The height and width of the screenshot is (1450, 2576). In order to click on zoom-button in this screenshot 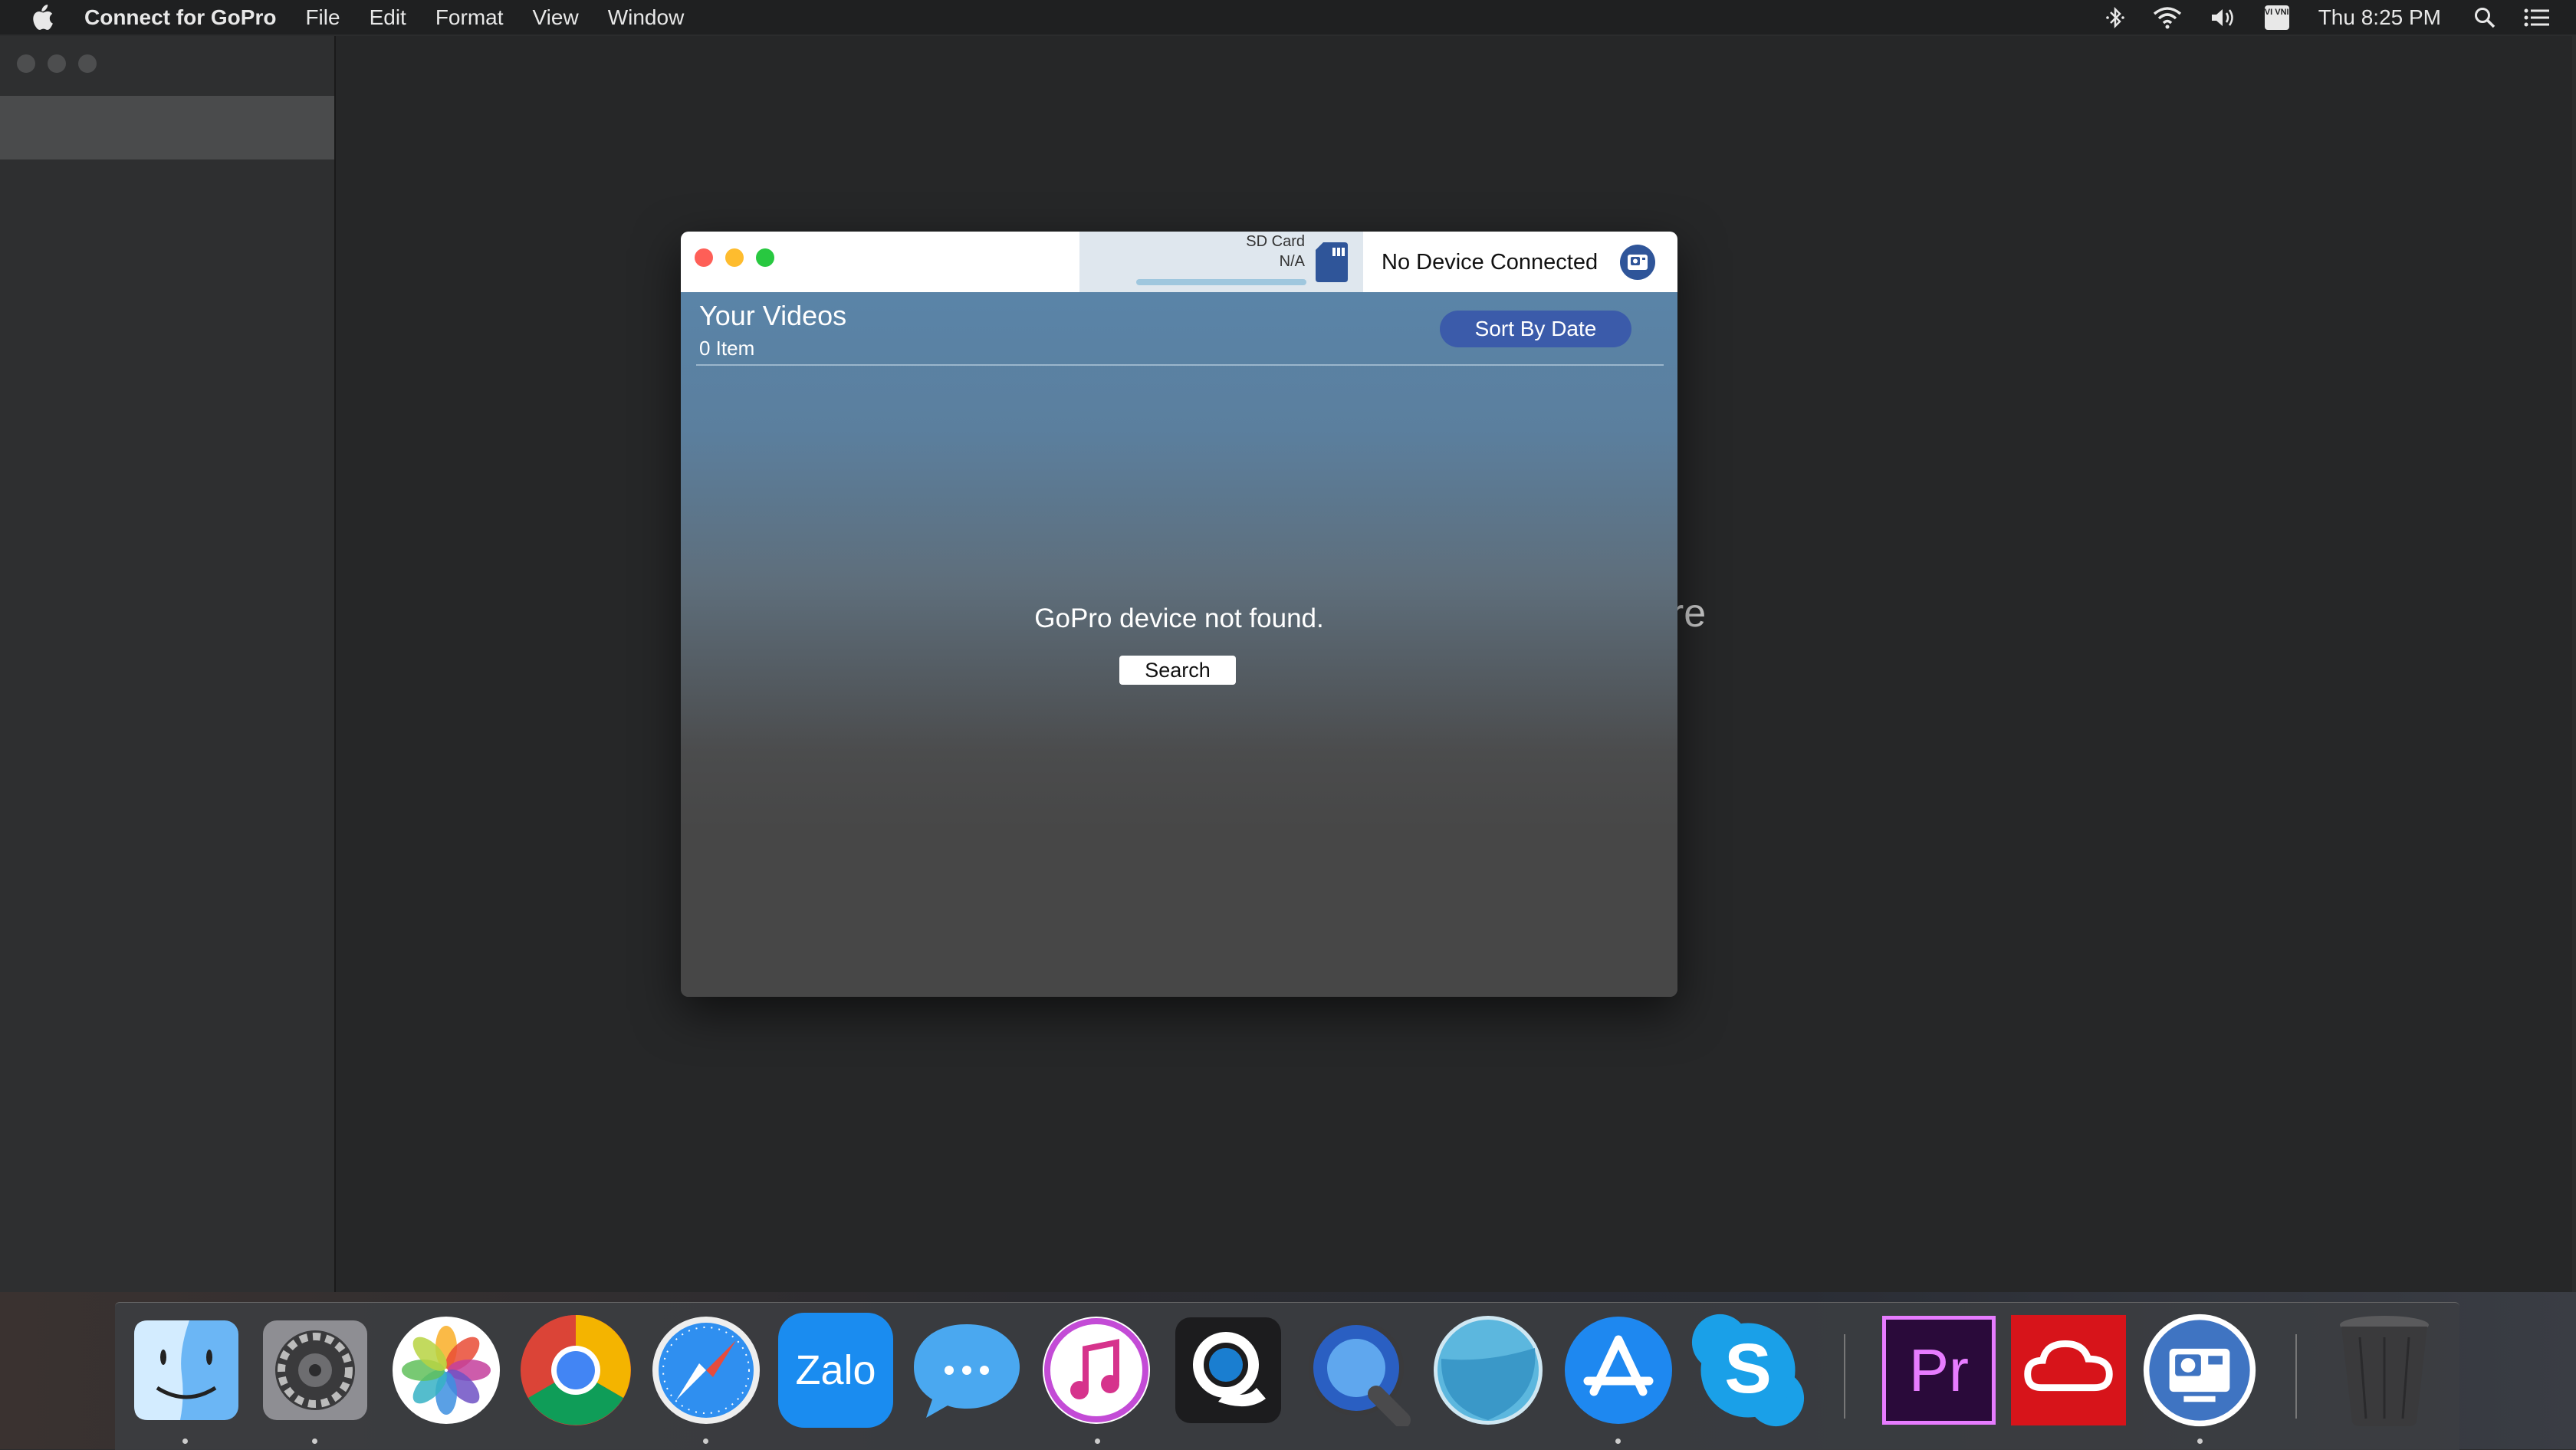, I will do `click(765, 257)`.